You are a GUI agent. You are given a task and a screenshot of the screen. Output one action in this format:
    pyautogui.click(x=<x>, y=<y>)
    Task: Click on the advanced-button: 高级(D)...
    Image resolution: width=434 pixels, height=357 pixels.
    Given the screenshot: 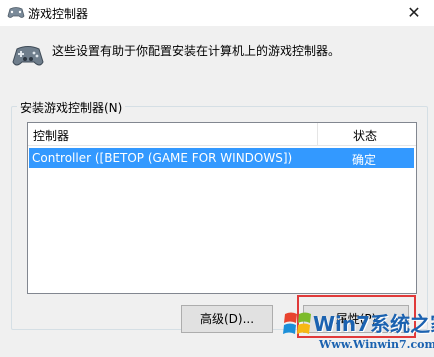 What is the action you would take?
    pyautogui.click(x=227, y=319)
    